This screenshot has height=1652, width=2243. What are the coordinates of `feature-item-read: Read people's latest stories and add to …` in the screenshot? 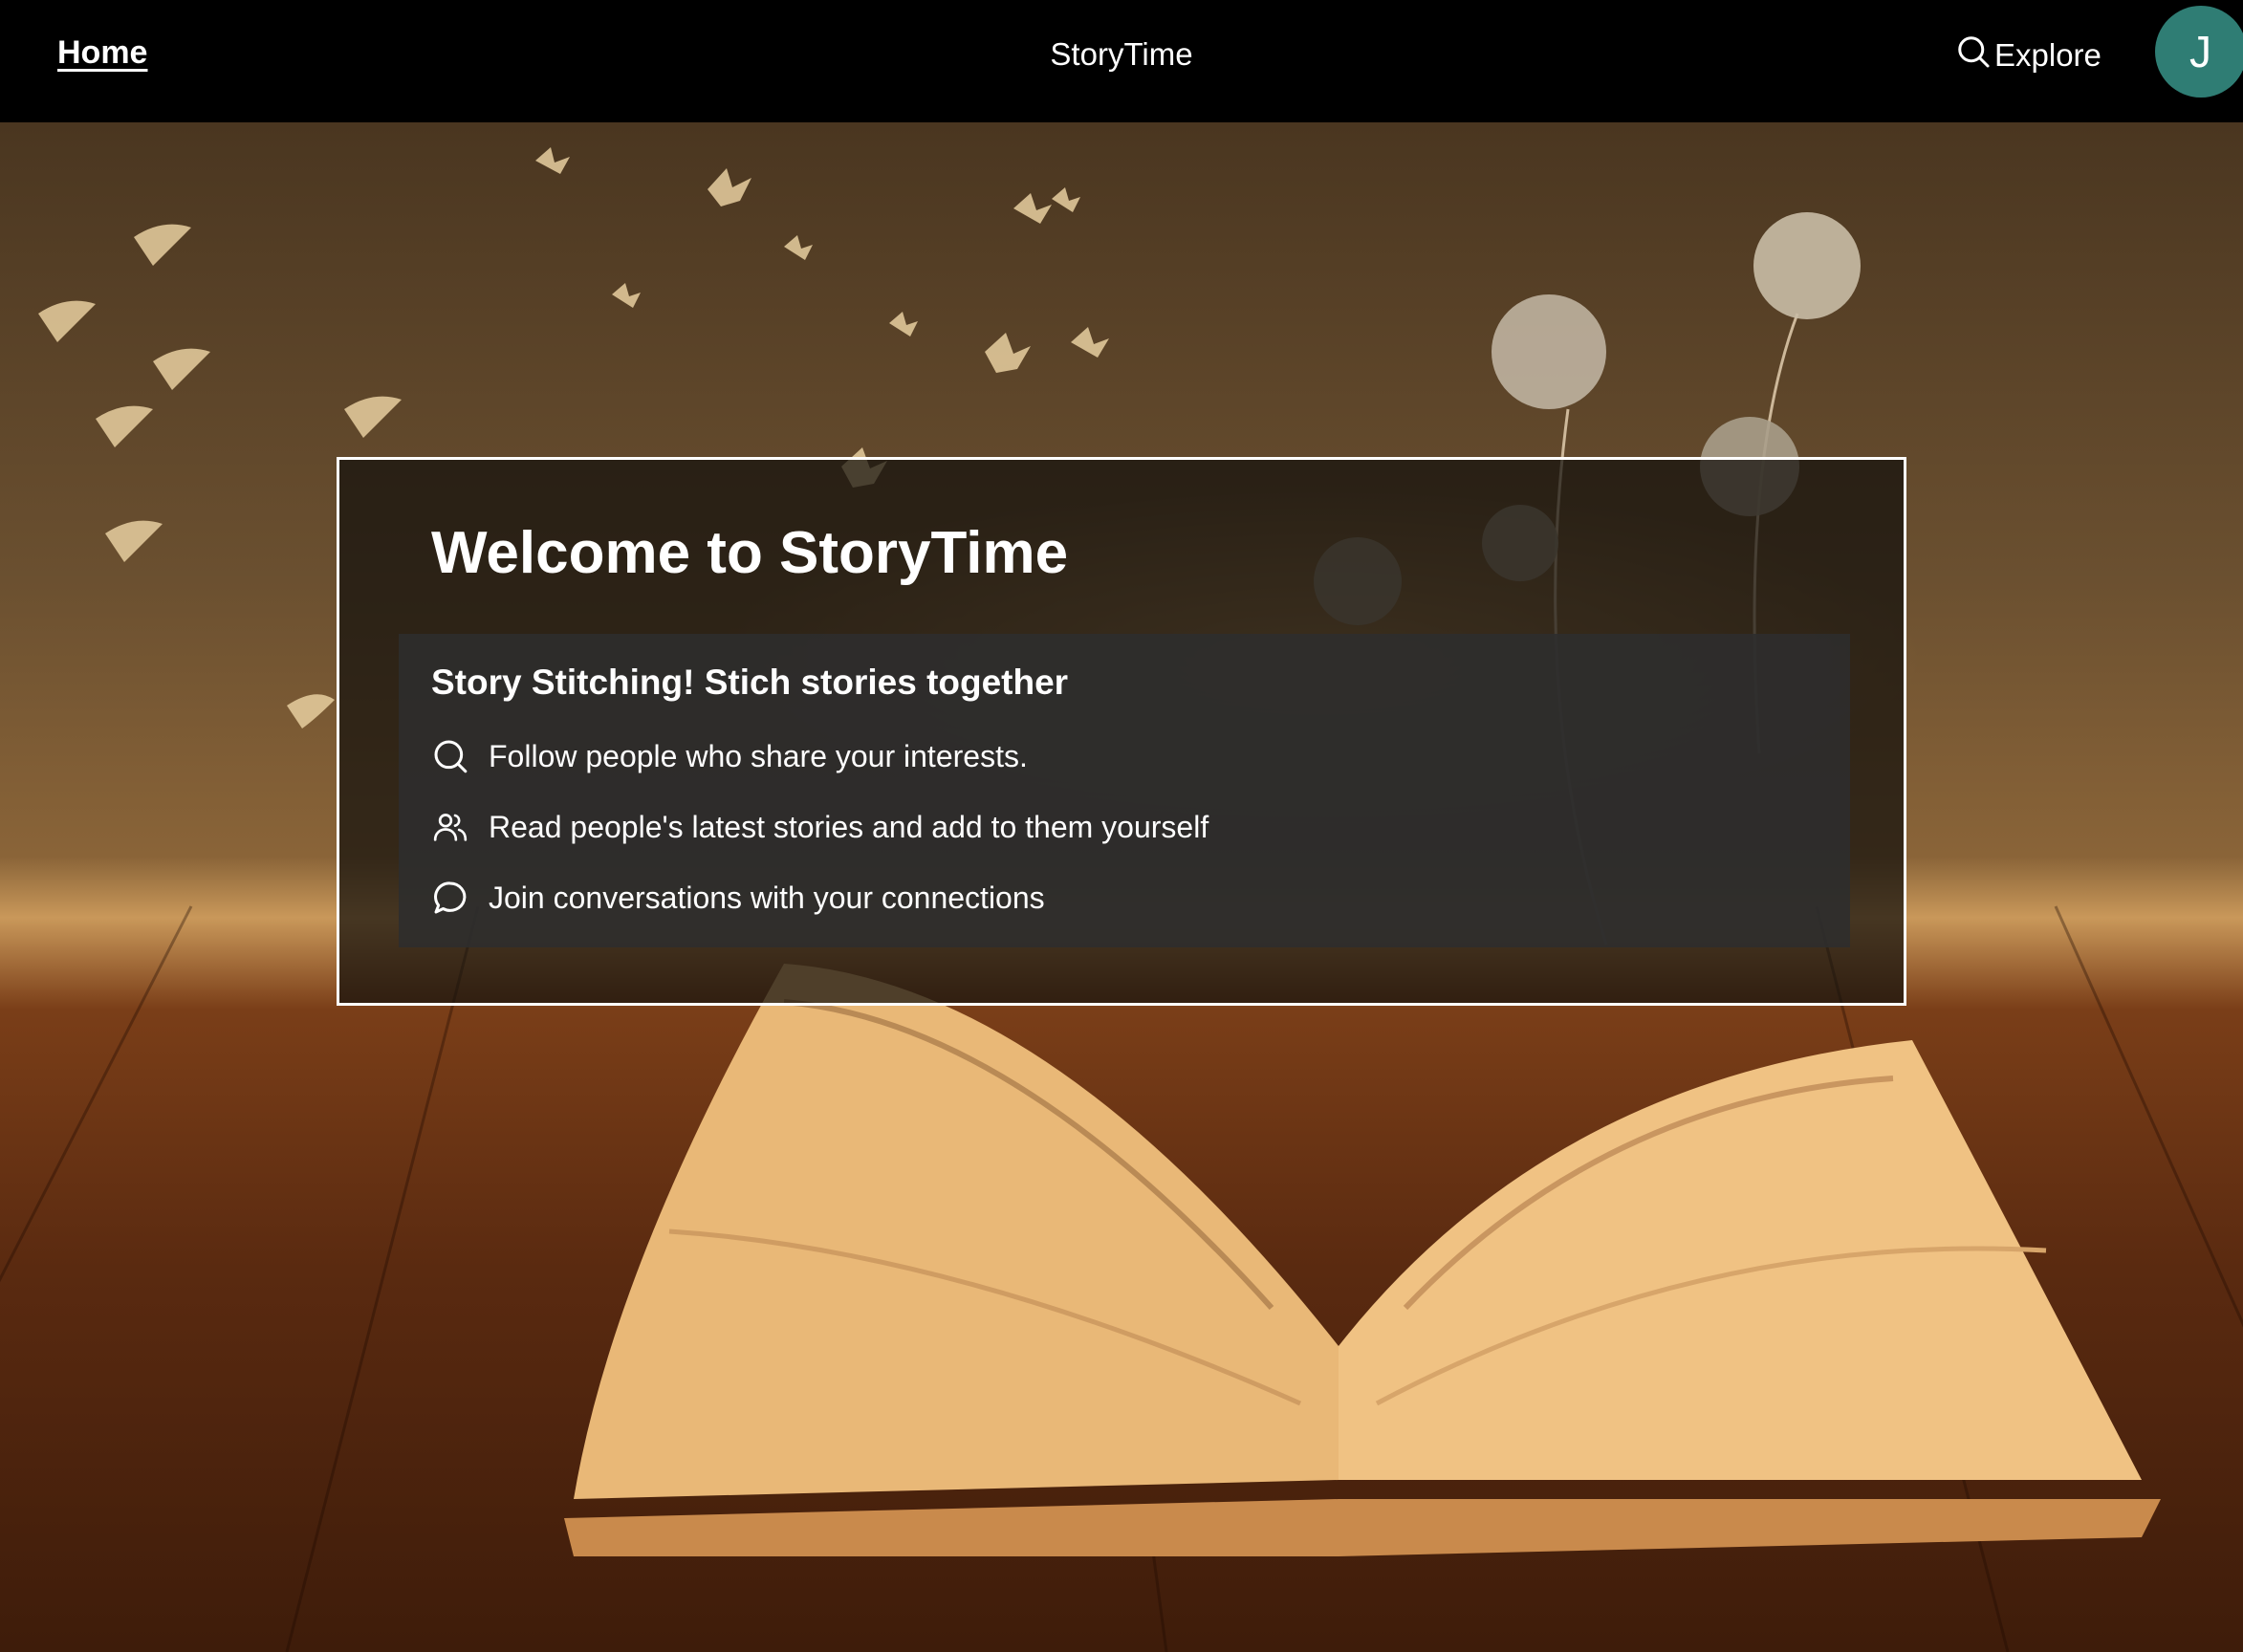 It's located at (820, 827).